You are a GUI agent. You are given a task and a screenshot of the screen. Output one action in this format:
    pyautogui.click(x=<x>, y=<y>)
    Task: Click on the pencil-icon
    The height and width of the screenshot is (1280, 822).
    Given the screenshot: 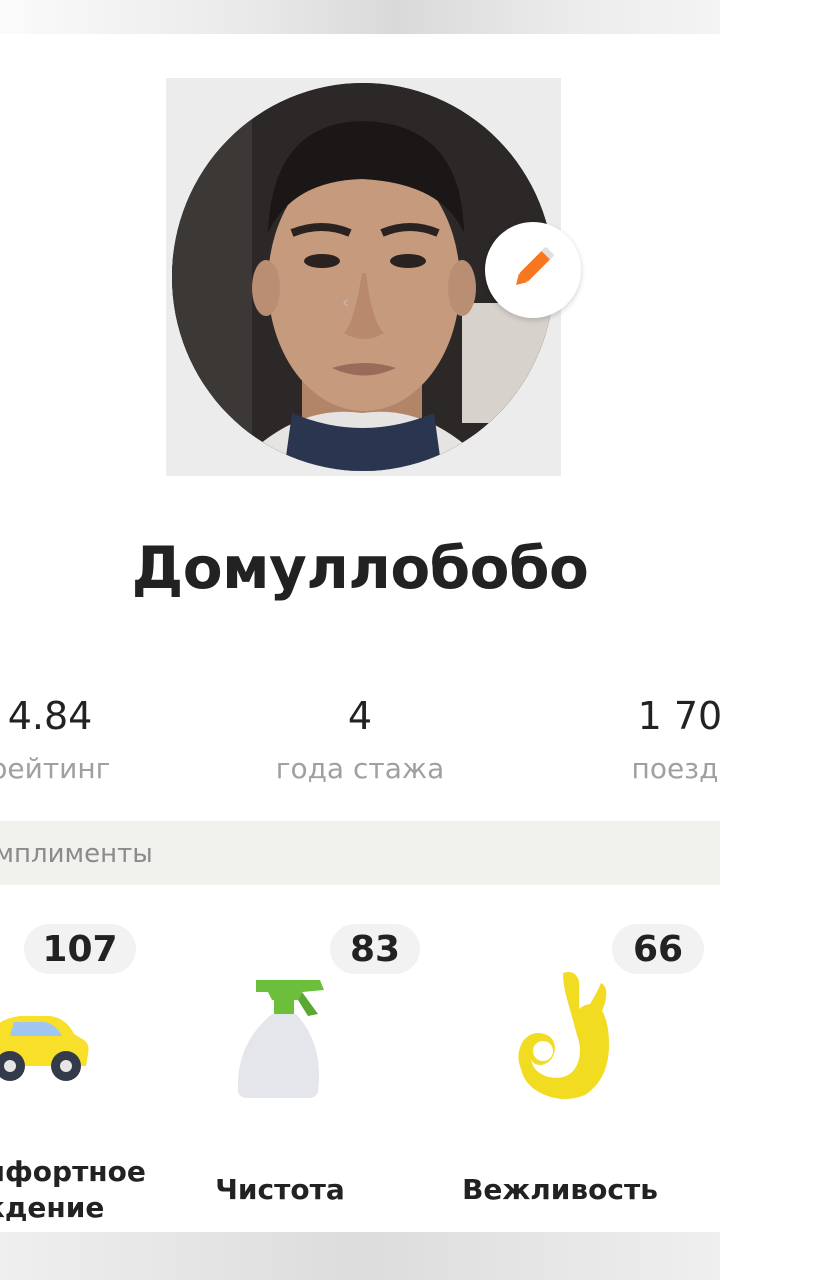 What is the action you would take?
    pyautogui.click(x=533, y=270)
    